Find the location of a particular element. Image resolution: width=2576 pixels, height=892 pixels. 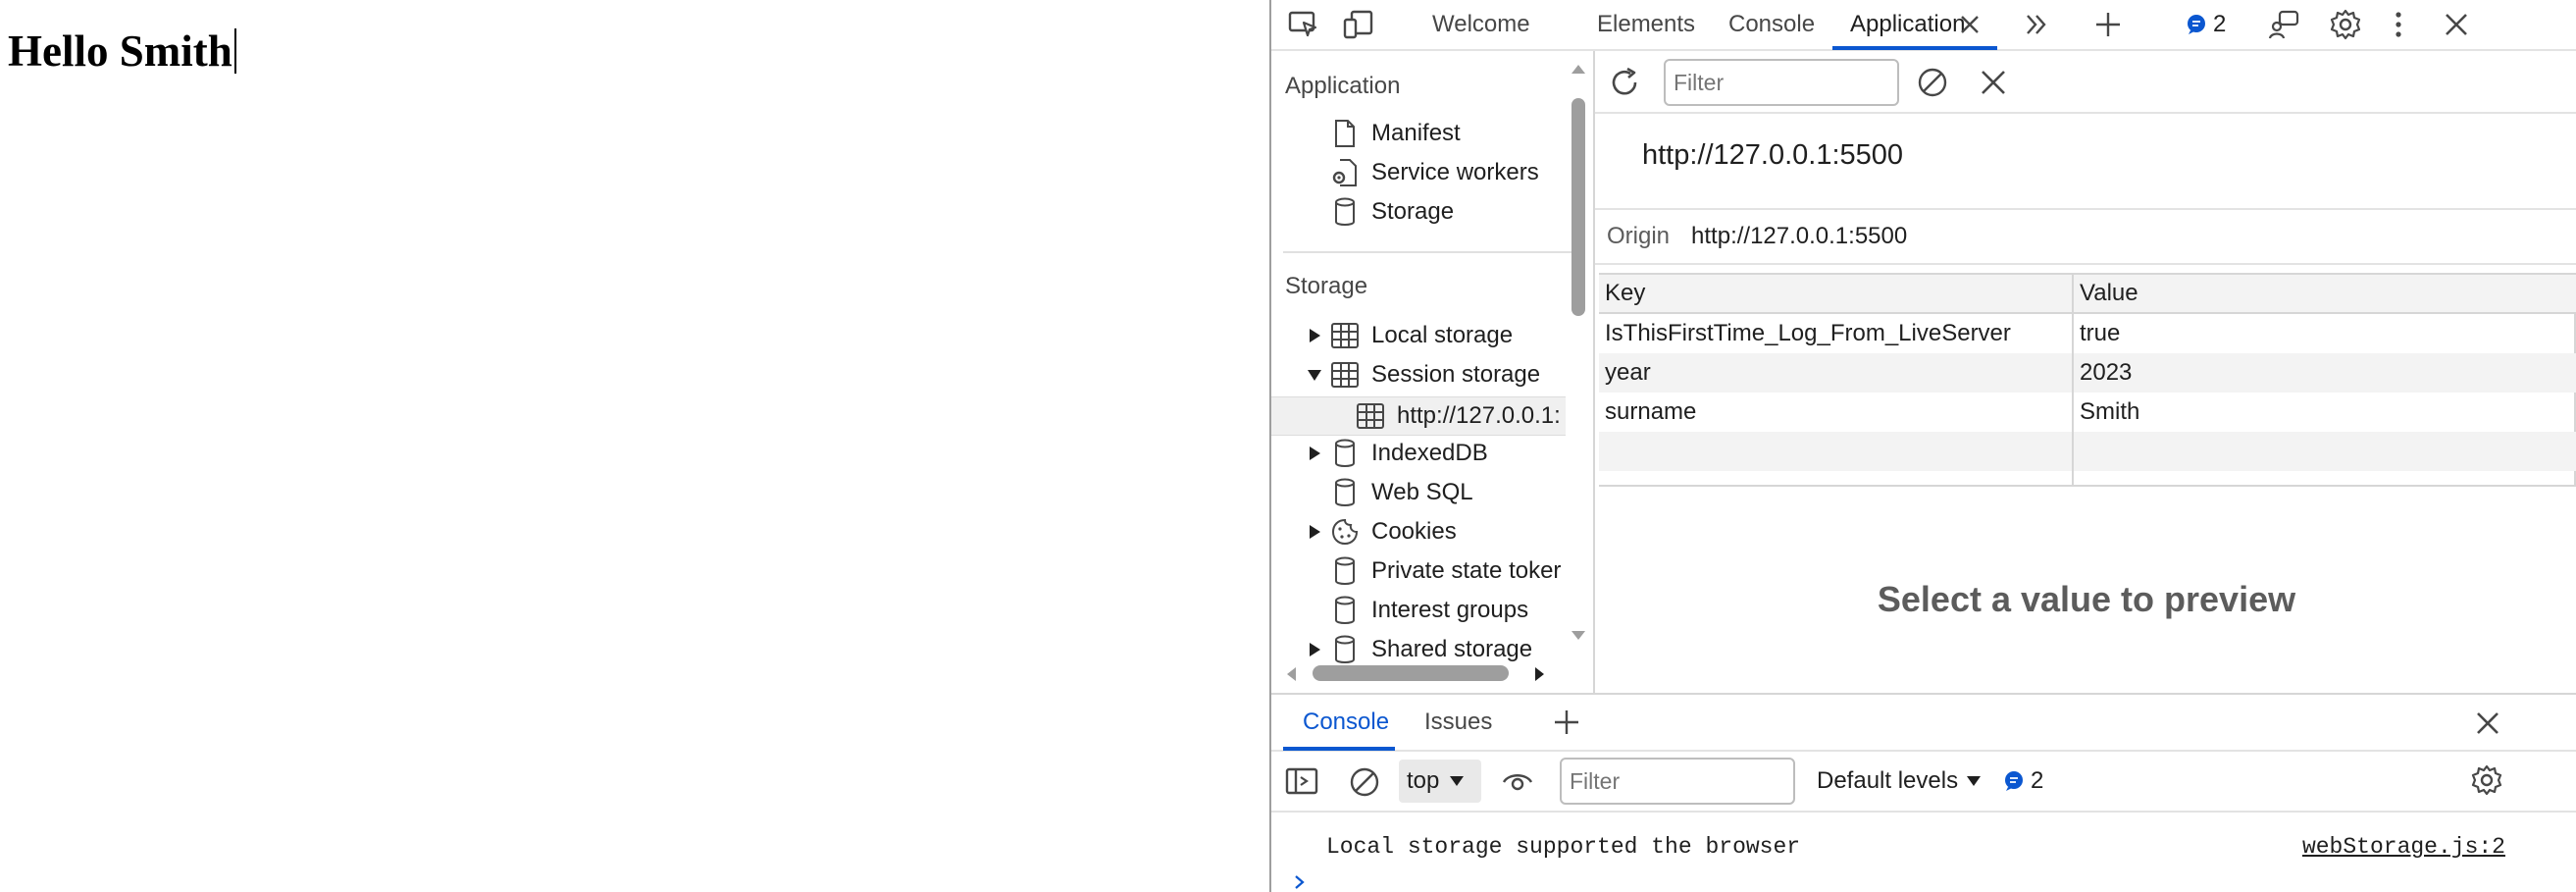

clear-all-icon is located at coordinates (1932, 83).